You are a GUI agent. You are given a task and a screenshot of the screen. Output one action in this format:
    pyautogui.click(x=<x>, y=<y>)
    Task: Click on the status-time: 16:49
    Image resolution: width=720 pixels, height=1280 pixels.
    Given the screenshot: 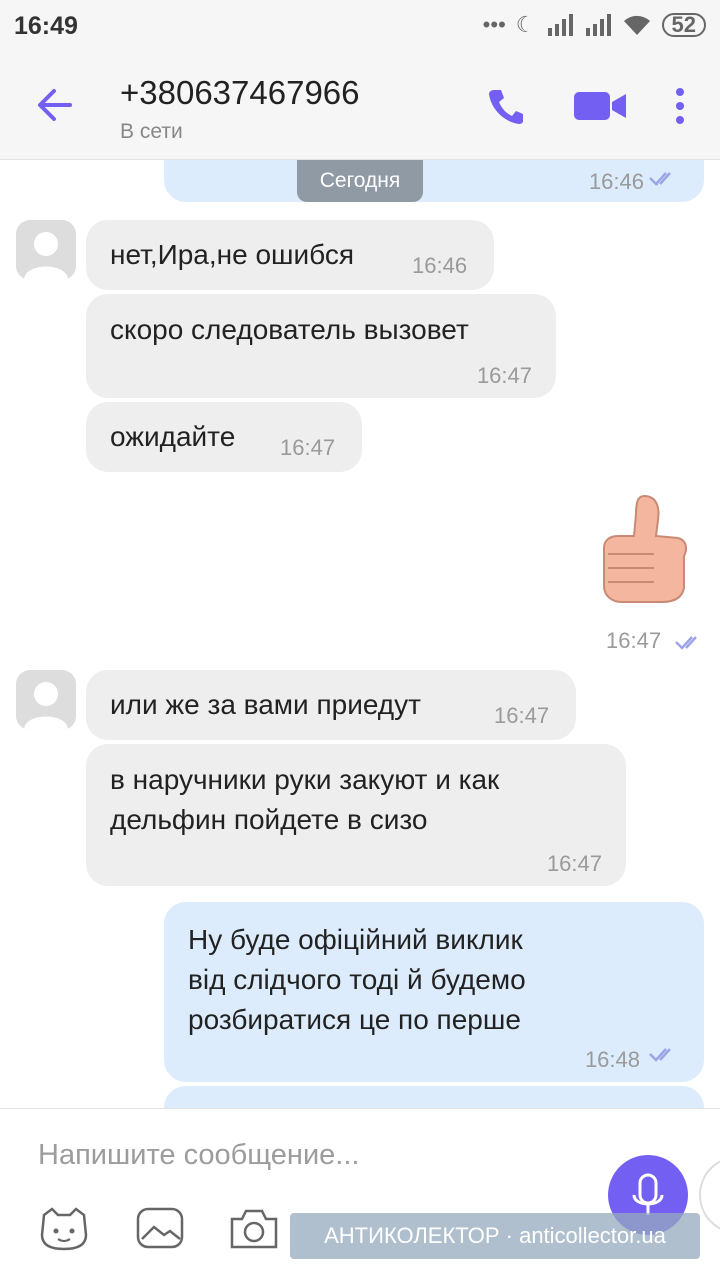 What is the action you would take?
    pyautogui.click(x=46, y=26)
    